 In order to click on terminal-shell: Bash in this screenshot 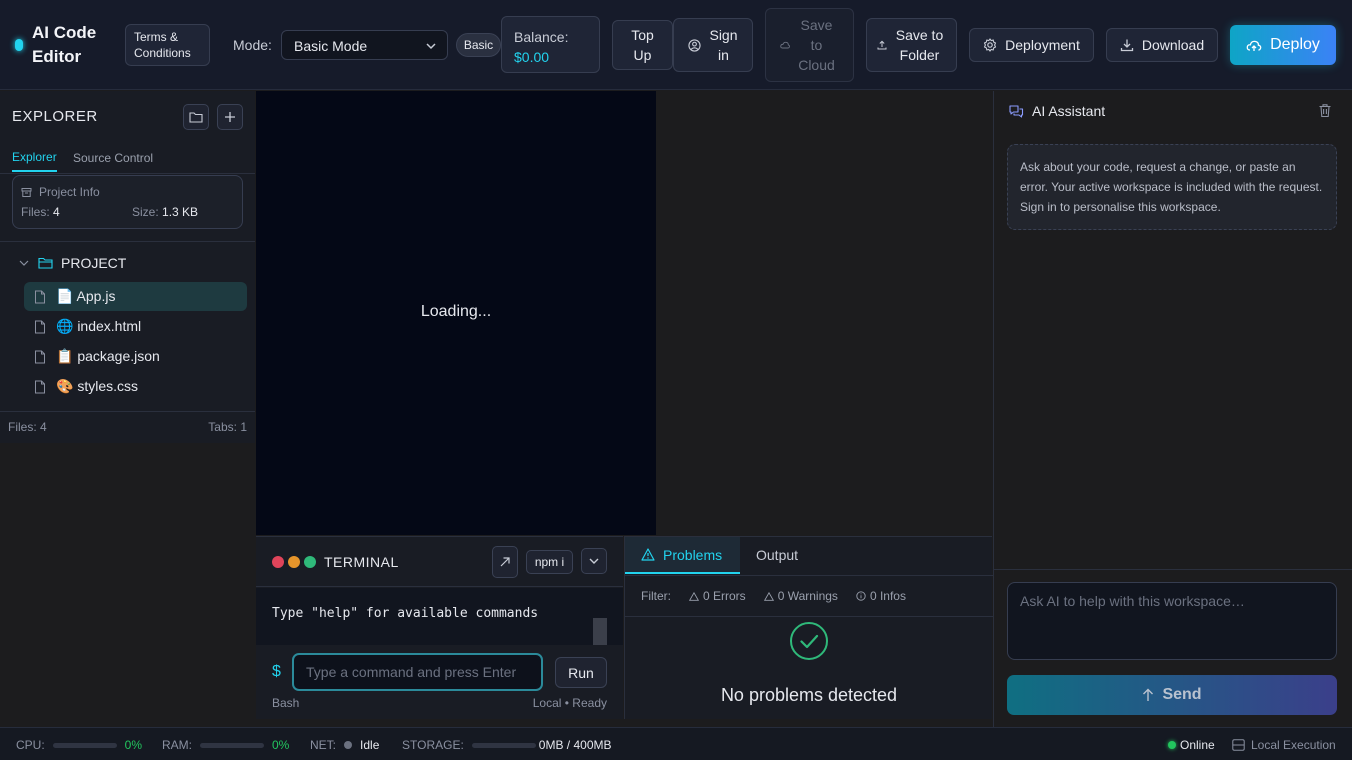, I will do `click(286, 703)`.